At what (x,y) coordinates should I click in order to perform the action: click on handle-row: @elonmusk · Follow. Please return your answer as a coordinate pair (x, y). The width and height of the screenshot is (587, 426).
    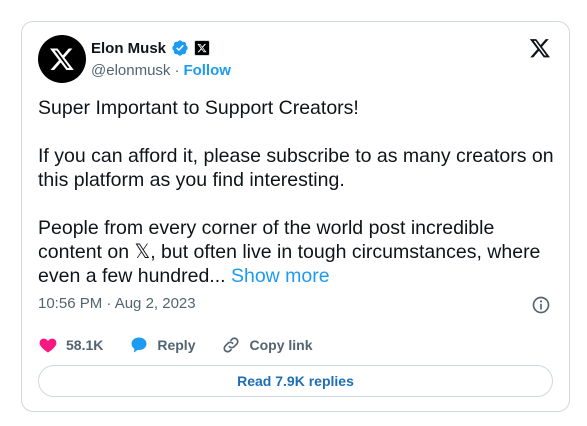
    Looking at the image, I should click on (161, 70).